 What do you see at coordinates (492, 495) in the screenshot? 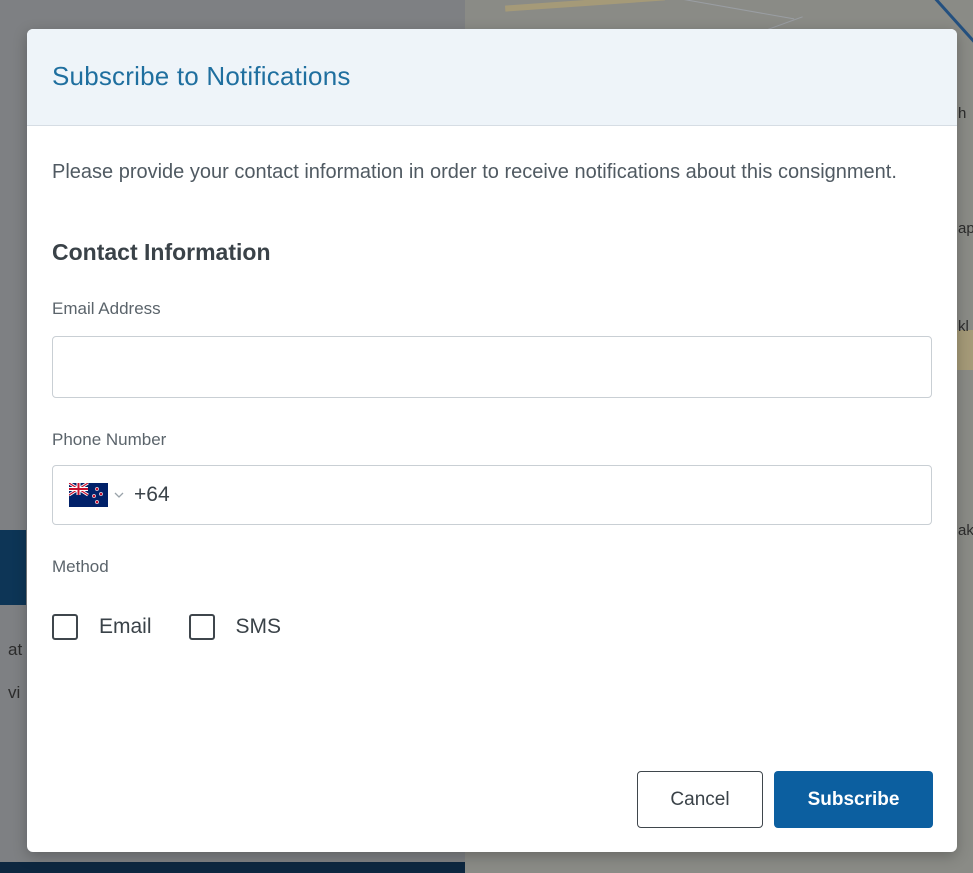
I see `phone-input: +64` at bounding box center [492, 495].